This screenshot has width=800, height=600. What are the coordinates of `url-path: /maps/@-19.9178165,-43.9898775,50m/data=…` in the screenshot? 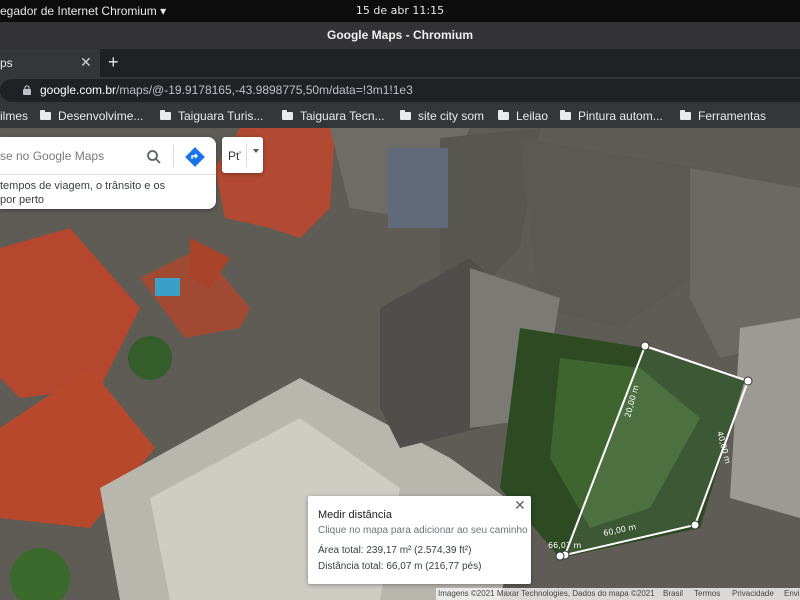 It's located at (264, 90).